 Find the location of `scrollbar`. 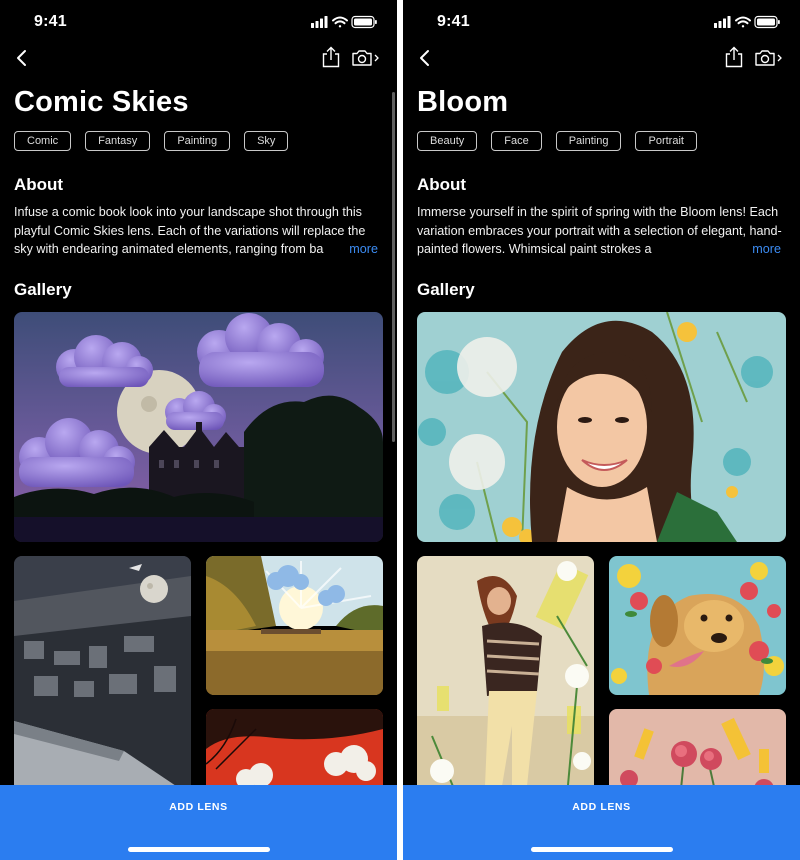

scrollbar is located at coordinates (393, 267).